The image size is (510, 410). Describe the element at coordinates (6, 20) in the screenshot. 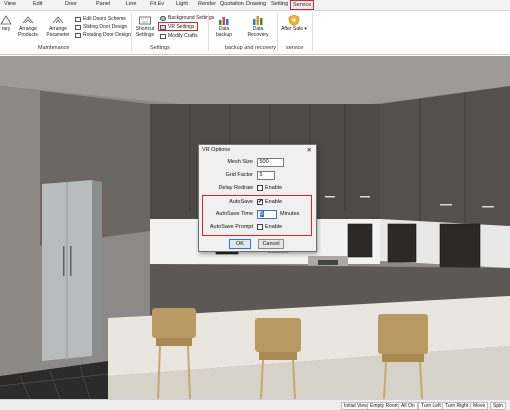

I see `library-icon` at that location.